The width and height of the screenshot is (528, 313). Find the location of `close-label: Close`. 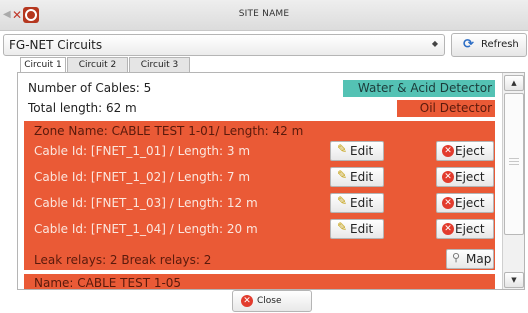

close-label: Close is located at coordinates (269, 301).